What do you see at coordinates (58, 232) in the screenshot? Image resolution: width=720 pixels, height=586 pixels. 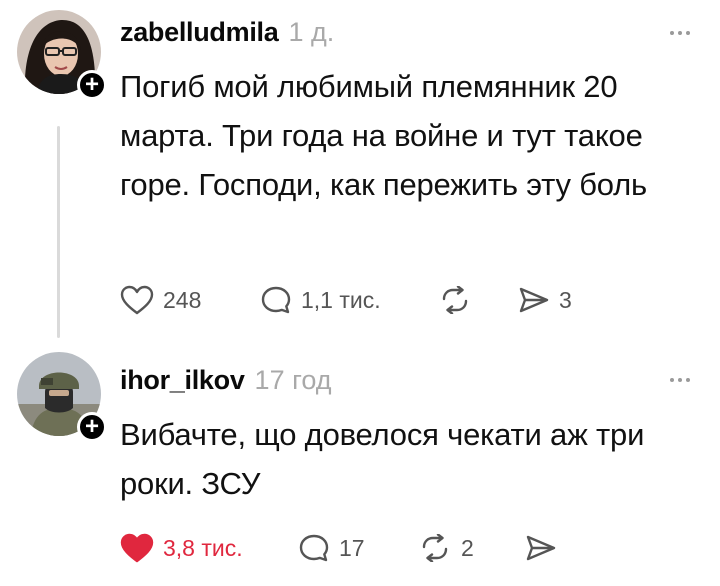 I see `thread-line` at bounding box center [58, 232].